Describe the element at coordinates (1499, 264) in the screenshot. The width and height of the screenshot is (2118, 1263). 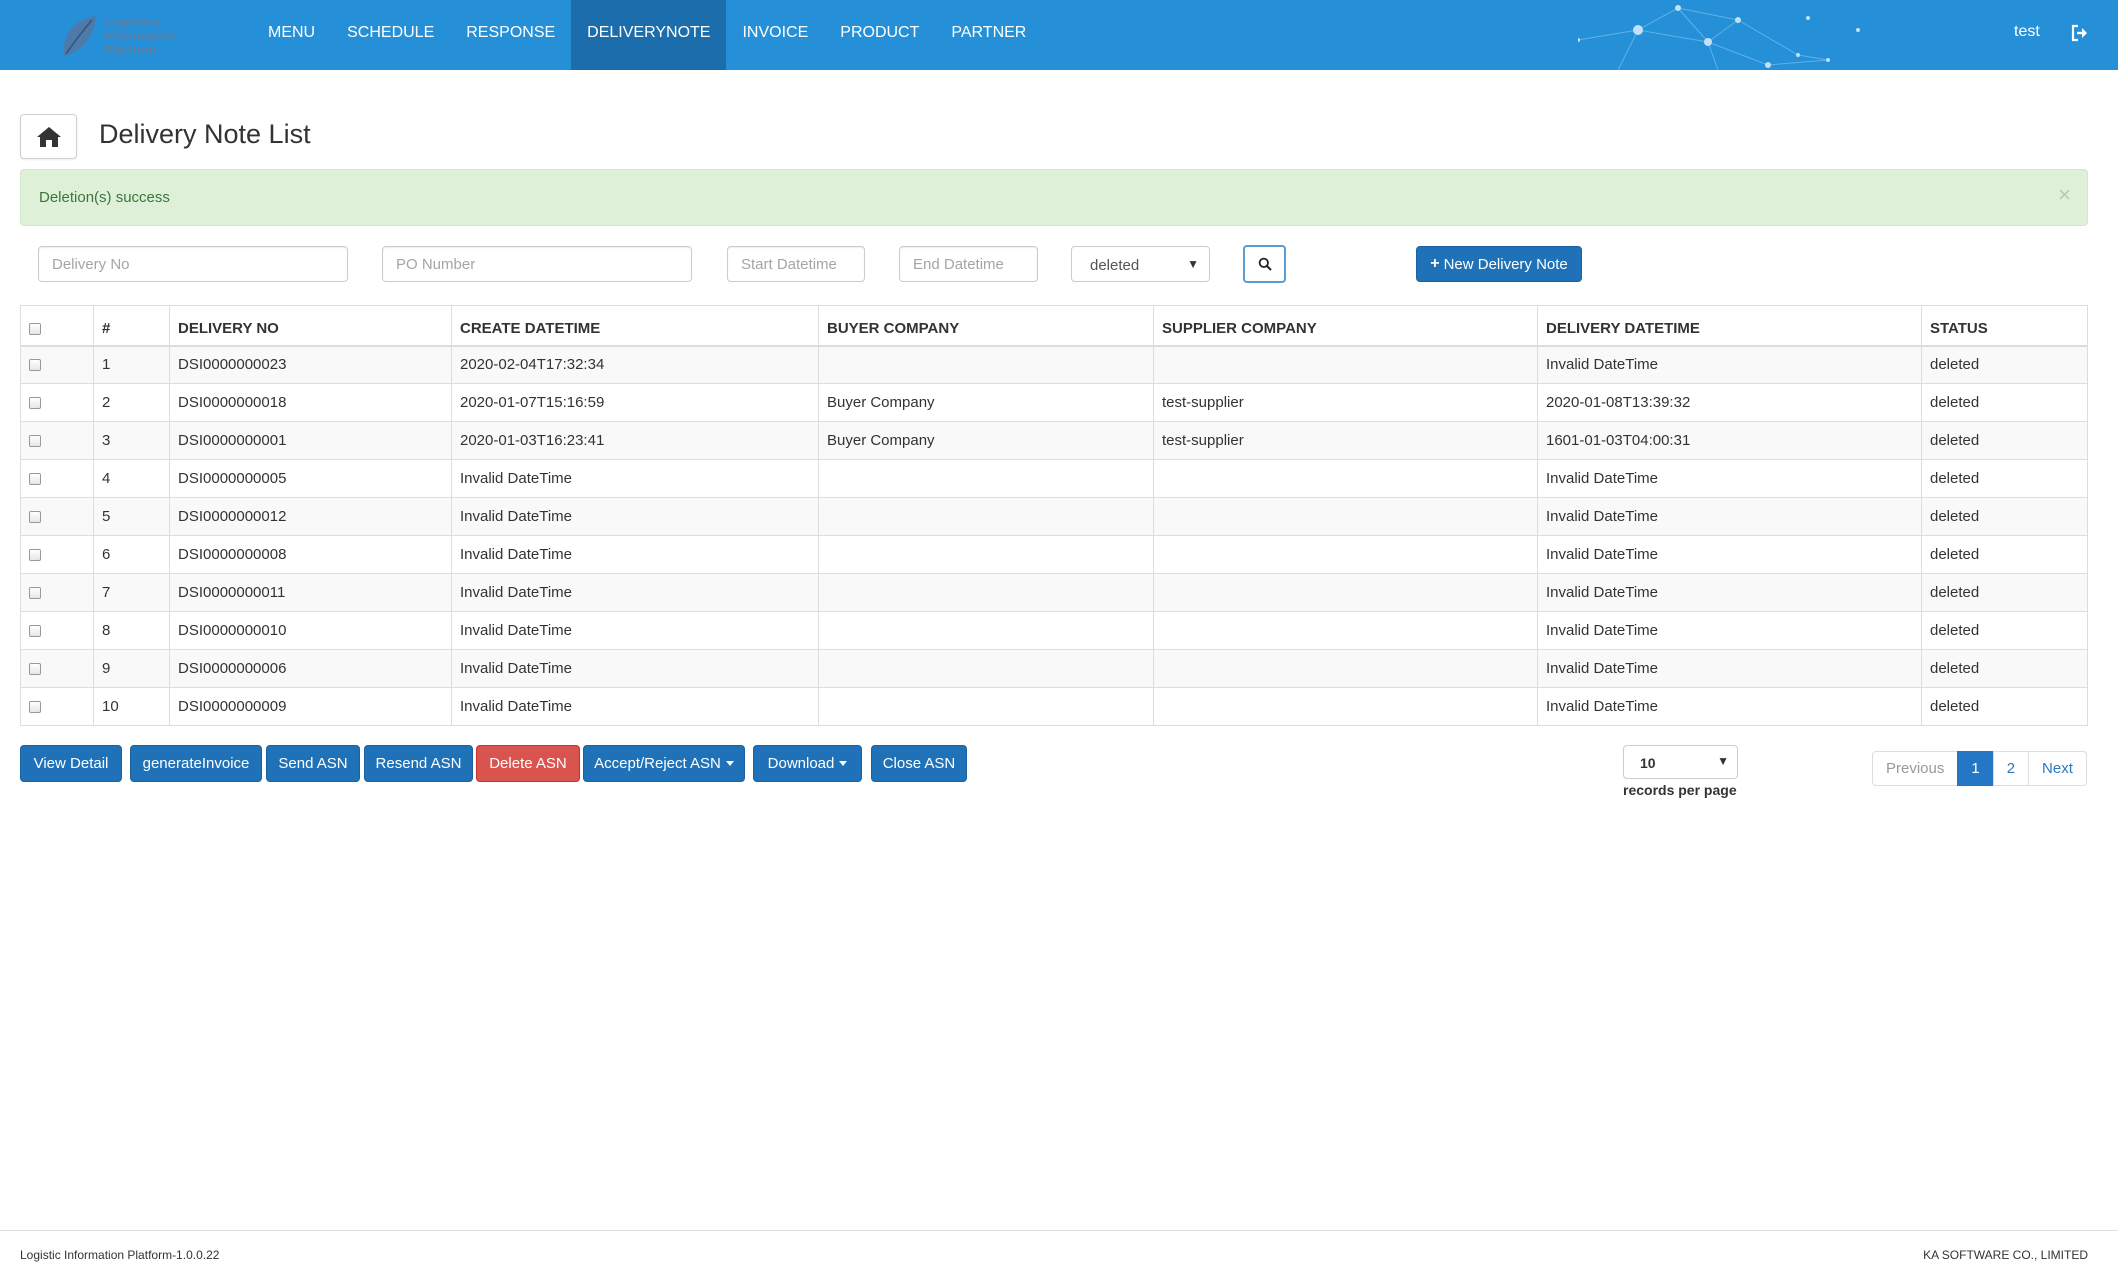
I see `new-delivery-note-button: + New Delivery Note` at that location.